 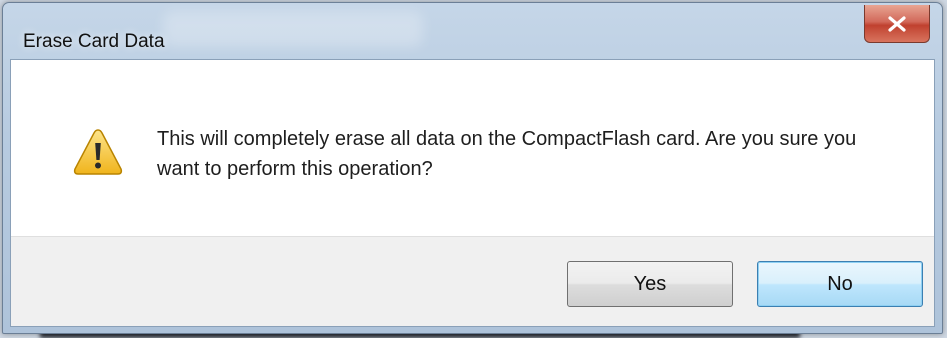 What do you see at coordinates (840, 284) in the screenshot?
I see `no-button: No` at bounding box center [840, 284].